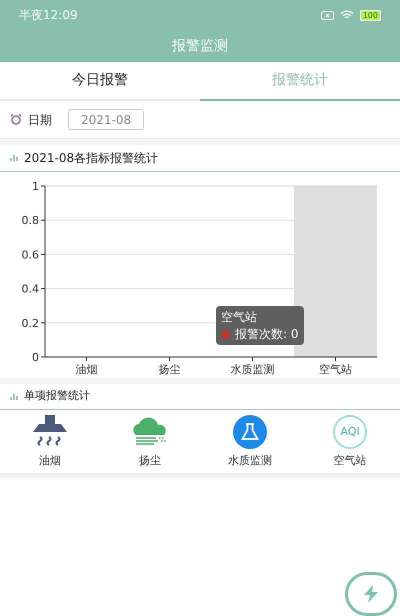 This screenshot has width=400, height=616. I want to click on wifi-icon, so click(347, 15).